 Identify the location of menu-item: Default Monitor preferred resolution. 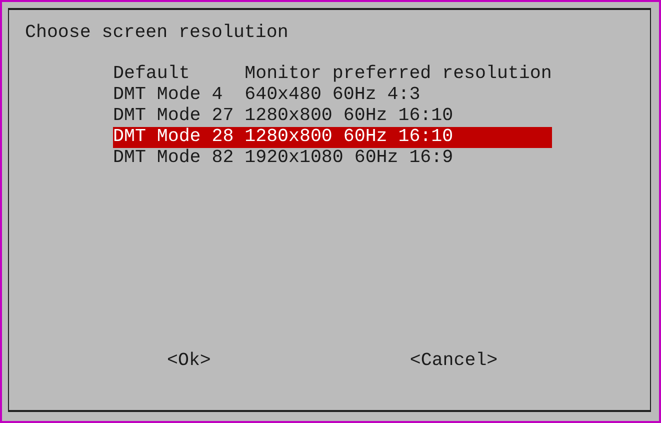
(332, 74).